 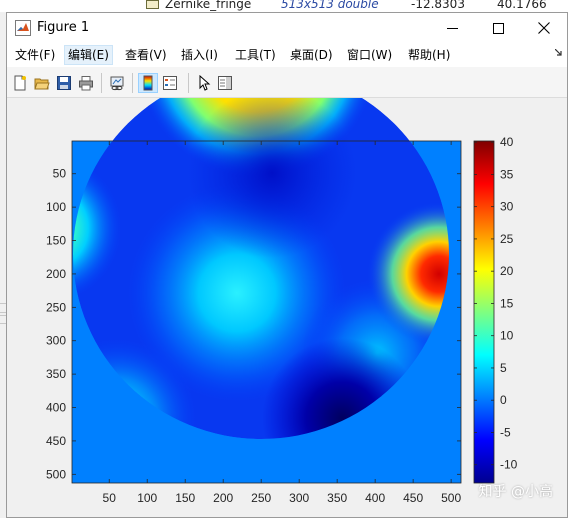 What do you see at coordinates (56, 341) in the screenshot?
I see `y-tick-label: 300` at bounding box center [56, 341].